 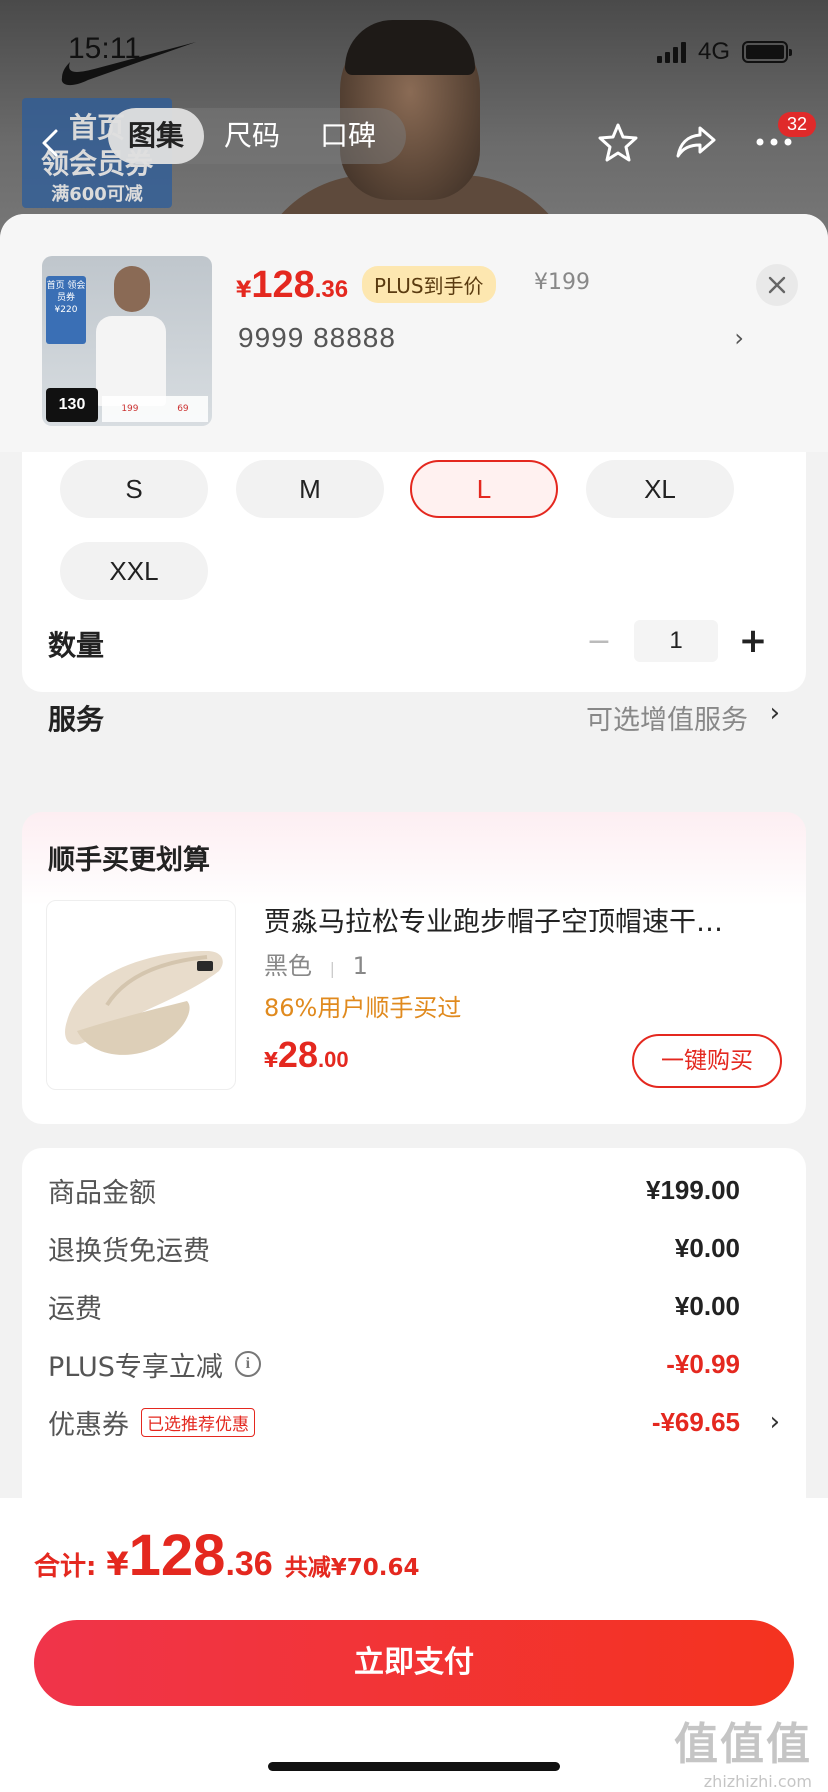 What do you see at coordinates (394, 1364) in the screenshot?
I see `summary-row-plus-discount: PLUS专享立减 i -¥0.99` at bounding box center [394, 1364].